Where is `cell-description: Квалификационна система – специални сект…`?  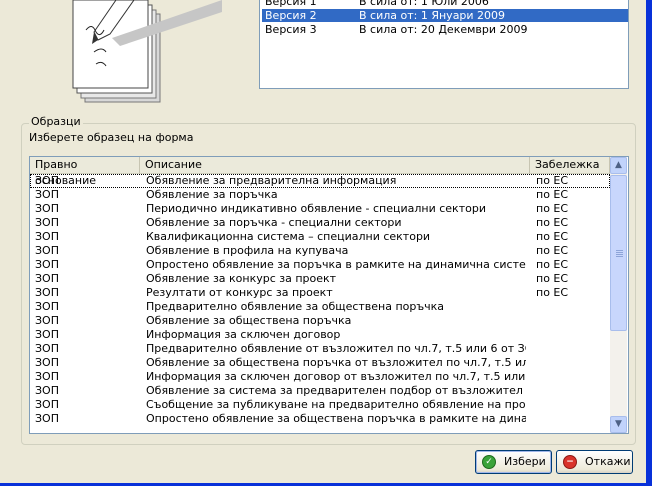 cell-description: Квалификационна система – специални сект… is located at coordinates (288, 236).